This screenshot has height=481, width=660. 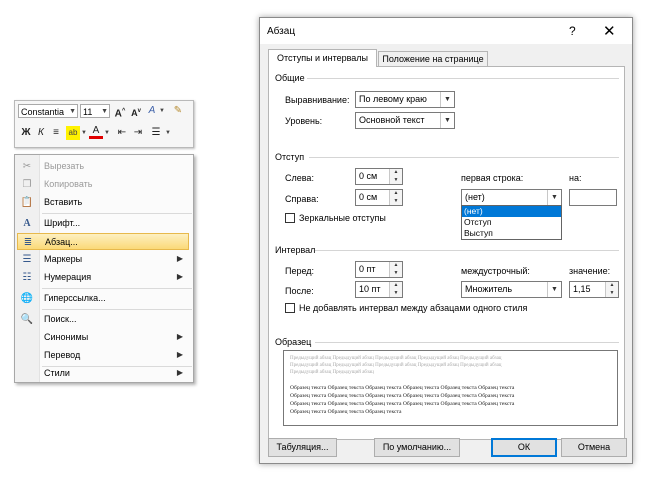 I want to click on spacing-value-spinner: 1,15 ▲ ▼, so click(x=594, y=289).